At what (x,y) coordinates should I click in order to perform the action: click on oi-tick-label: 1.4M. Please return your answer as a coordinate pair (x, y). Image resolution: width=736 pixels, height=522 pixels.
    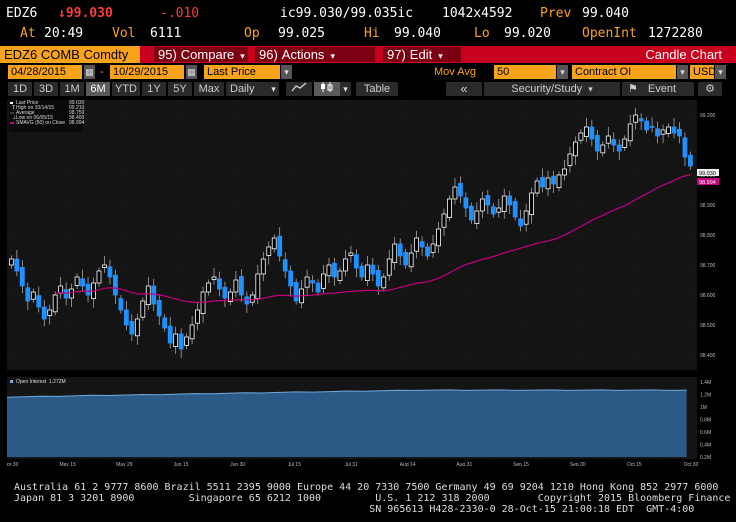
    Looking at the image, I should click on (705, 383).